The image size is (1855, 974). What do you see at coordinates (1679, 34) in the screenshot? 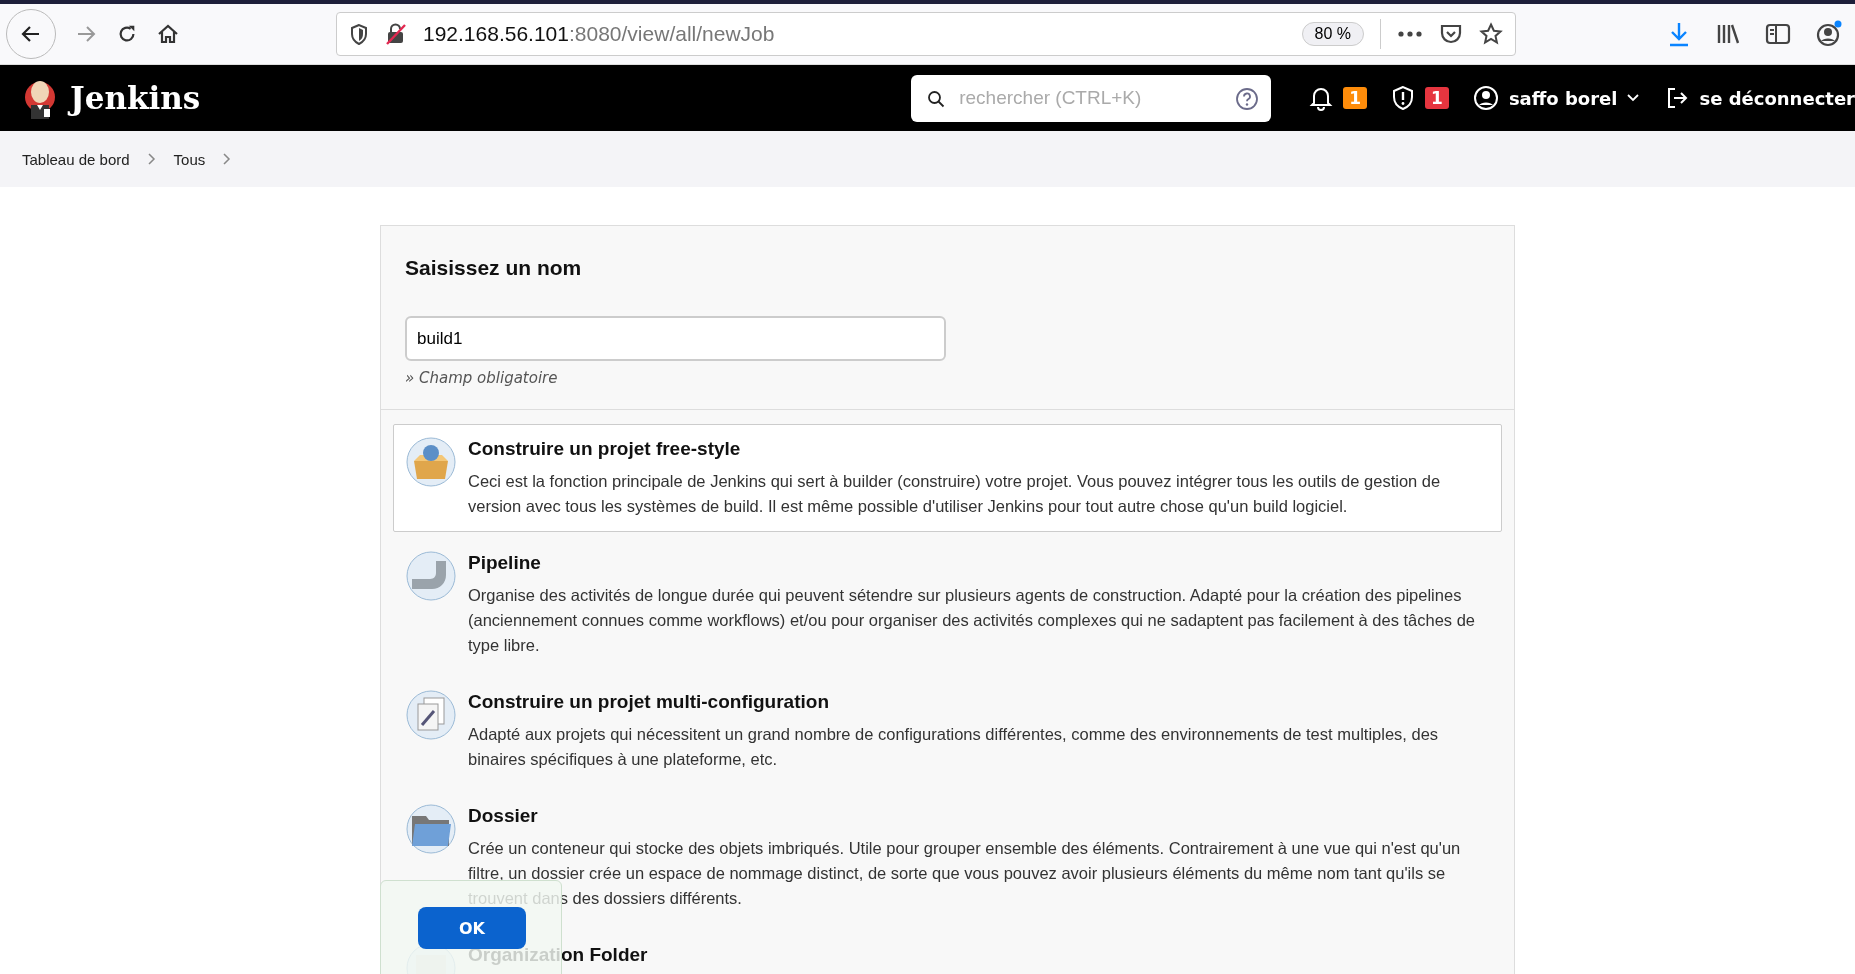
I see `download-icon` at bounding box center [1679, 34].